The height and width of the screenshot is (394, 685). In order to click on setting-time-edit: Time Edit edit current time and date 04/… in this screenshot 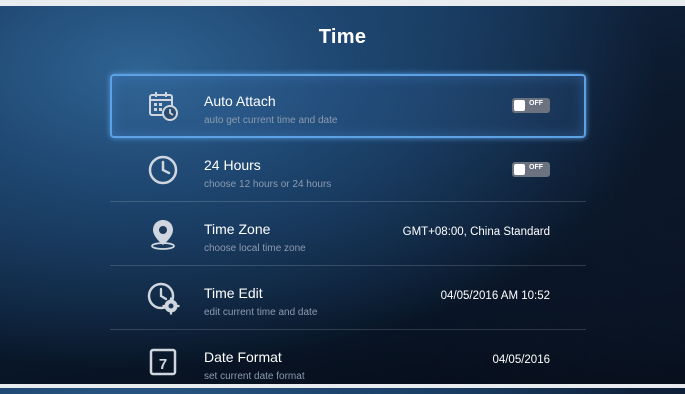, I will do `click(348, 298)`.